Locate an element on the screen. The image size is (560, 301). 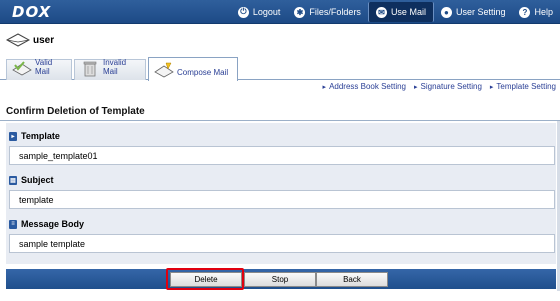
tab-compose-mail-label: Compose Mail is located at coordinates (203, 72).